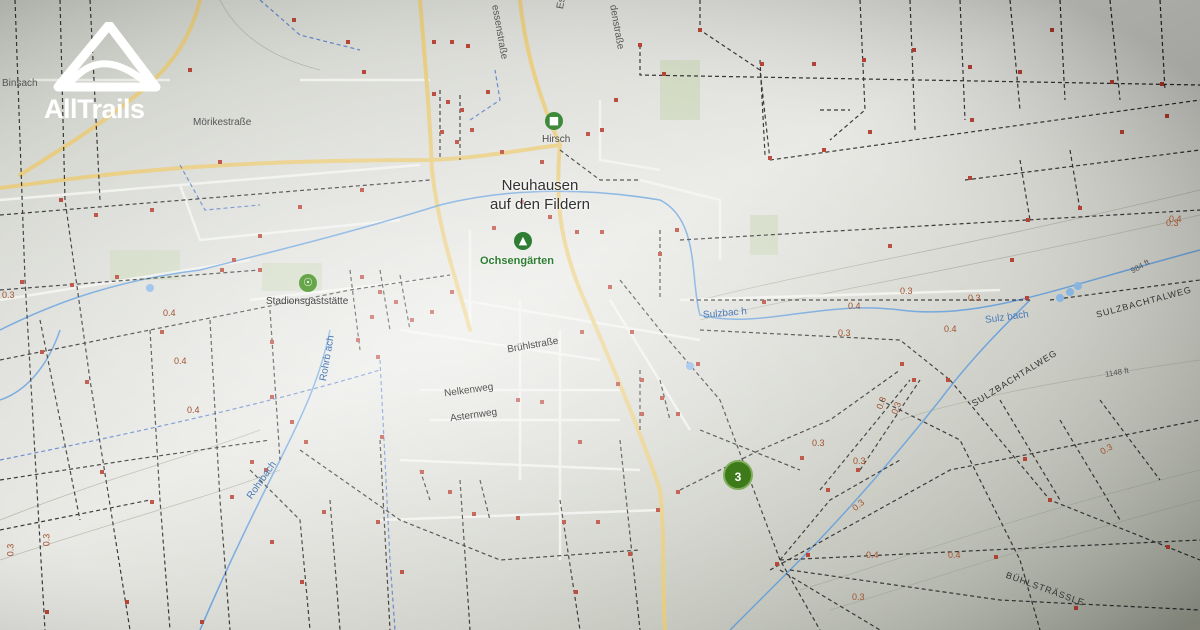 The height and width of the screenshot is (630, 1200). I want to click on restaurant-icon: ☉, so click(308, 283).